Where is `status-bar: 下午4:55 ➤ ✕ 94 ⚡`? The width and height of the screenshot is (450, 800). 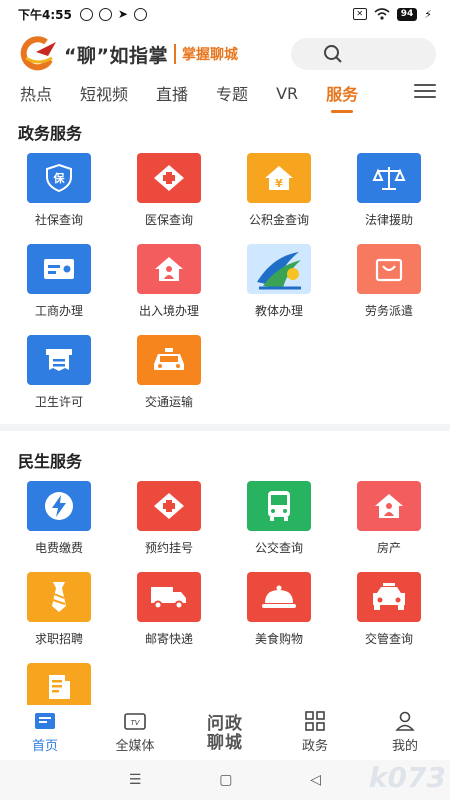
status-bar: 下午4:55 ➤ ✕ 94 ⚡ is located at coordinates (225, 14).